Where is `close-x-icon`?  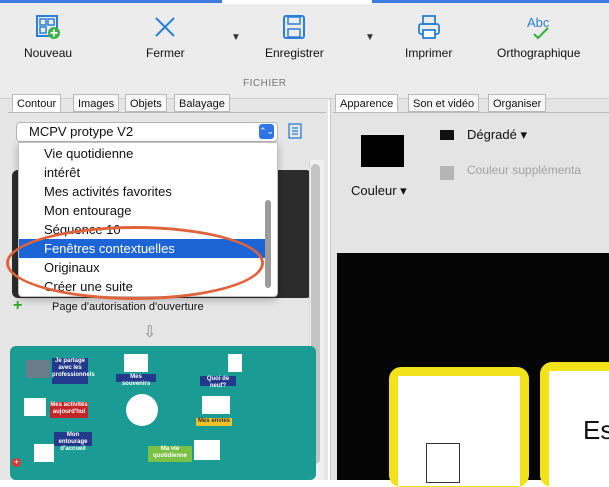 close-x-icon is located at coordinates (165, 27).